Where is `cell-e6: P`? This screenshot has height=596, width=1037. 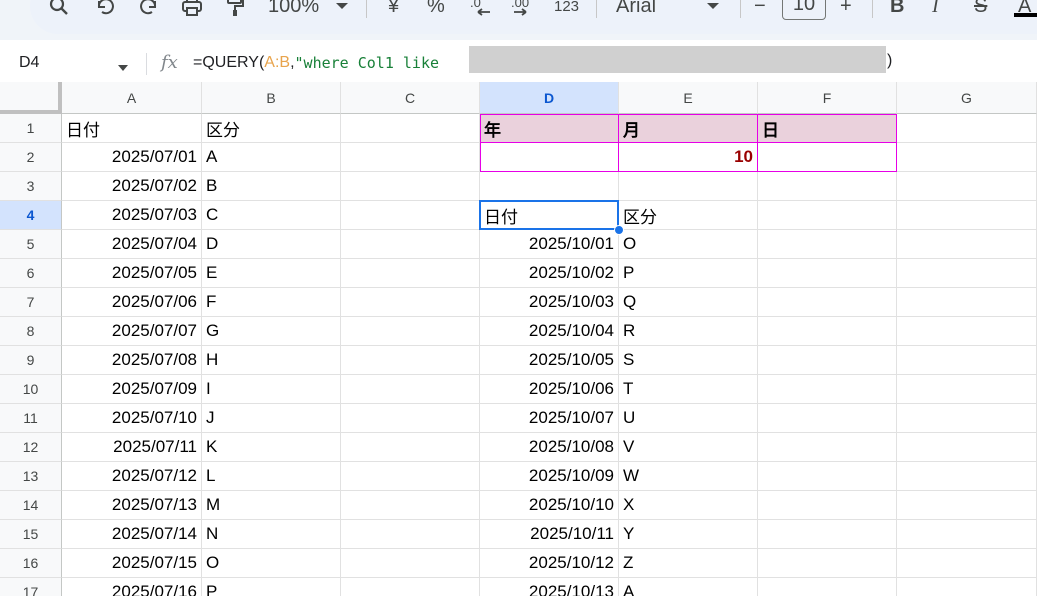 cell-e6: P is located at coordinates (688, 273).